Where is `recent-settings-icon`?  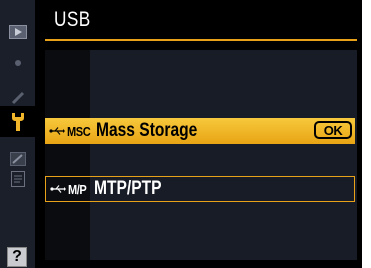
recent-settings-icon is located at coordinates (17, 178).